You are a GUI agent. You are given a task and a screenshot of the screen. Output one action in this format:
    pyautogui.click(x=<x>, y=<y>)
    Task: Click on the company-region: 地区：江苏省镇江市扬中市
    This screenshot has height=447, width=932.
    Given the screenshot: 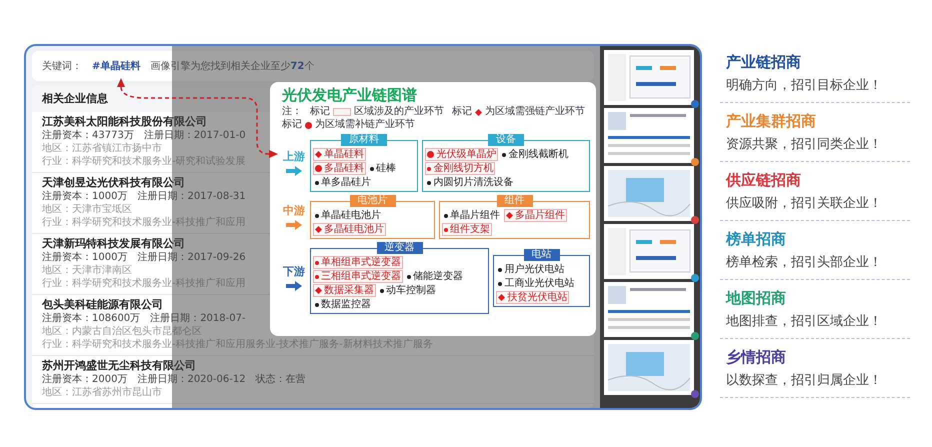 What is the action you would take?
    pyautogui.click(x=102, y=149)
    